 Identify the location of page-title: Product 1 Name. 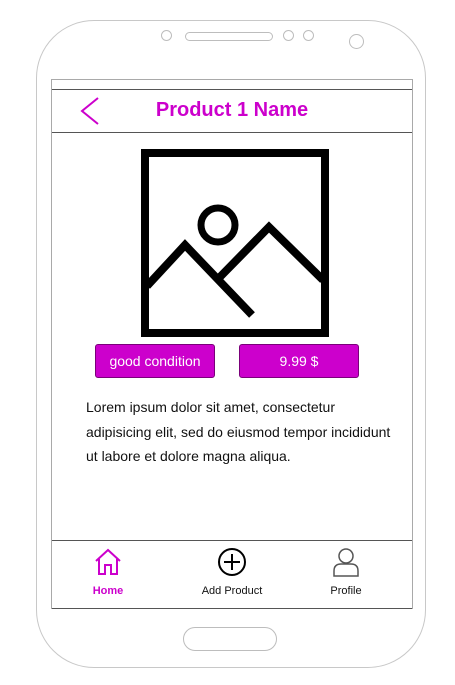
(232, 110).